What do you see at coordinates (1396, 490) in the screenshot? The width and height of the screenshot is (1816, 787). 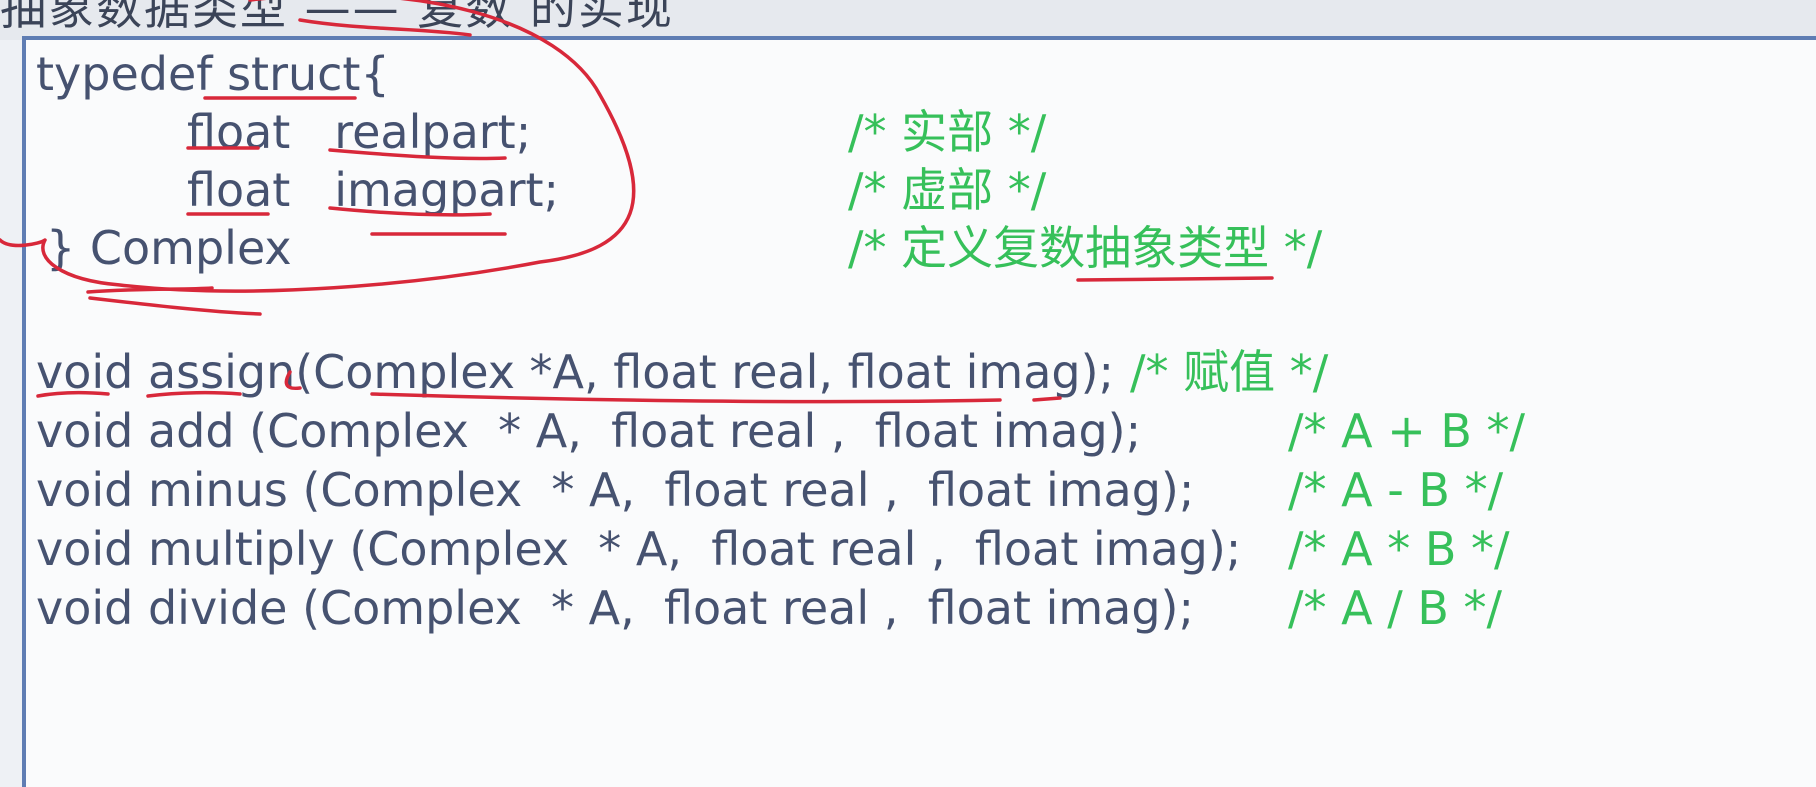 I see `comment-minus: /* A - B */` at bounding box center [1396, 490].